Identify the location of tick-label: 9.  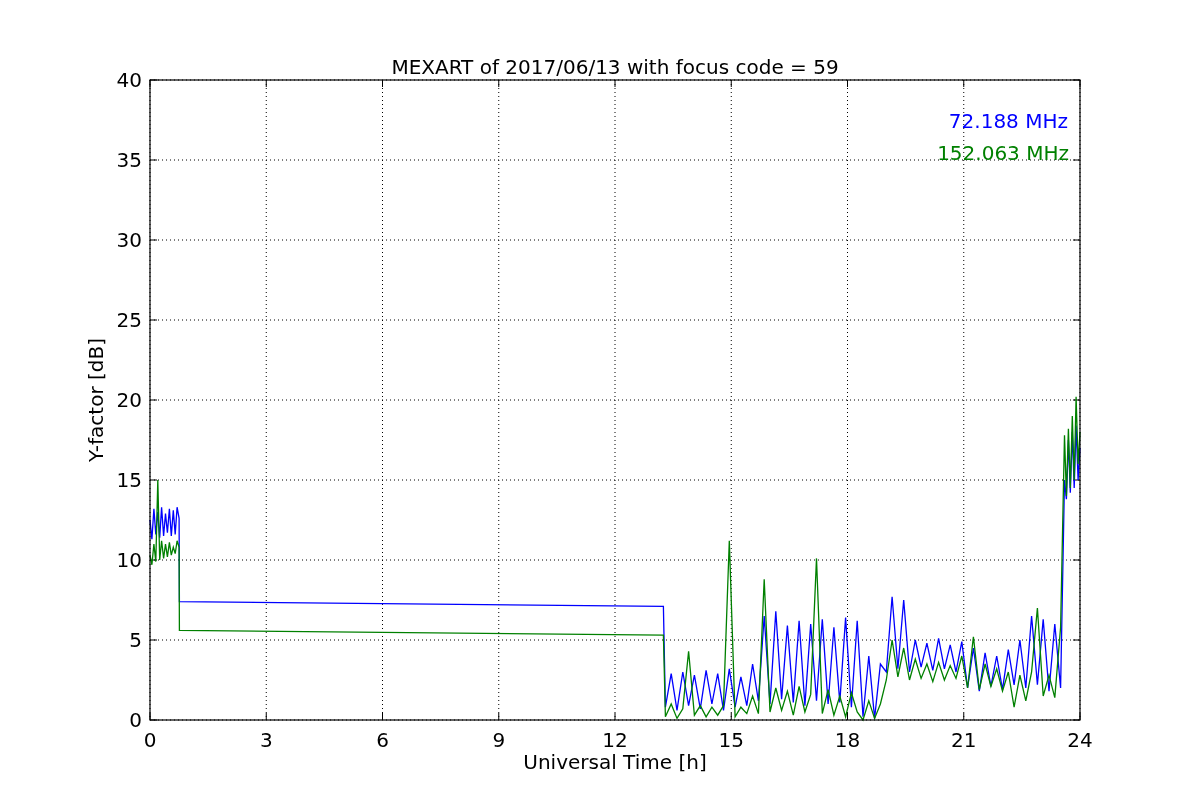
(499, 740).